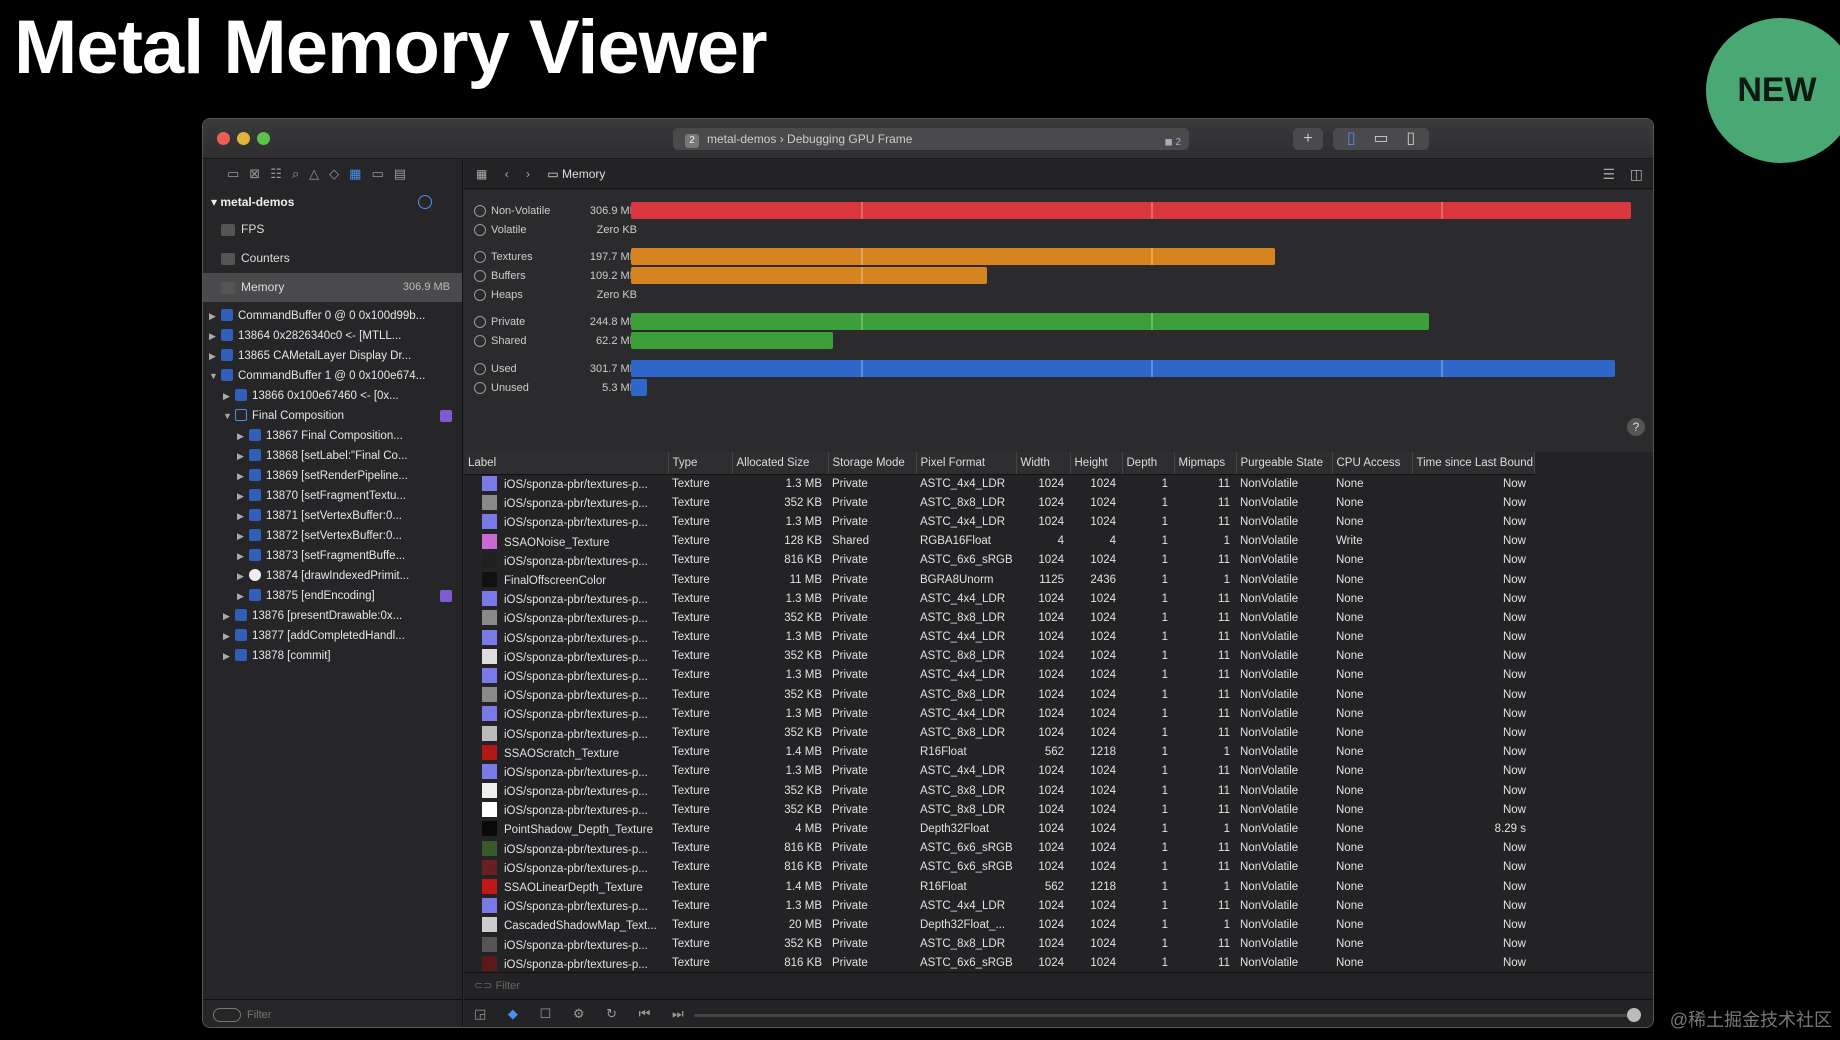  I want to click on column-header: Time since Last Bound, so click(1473, 463).